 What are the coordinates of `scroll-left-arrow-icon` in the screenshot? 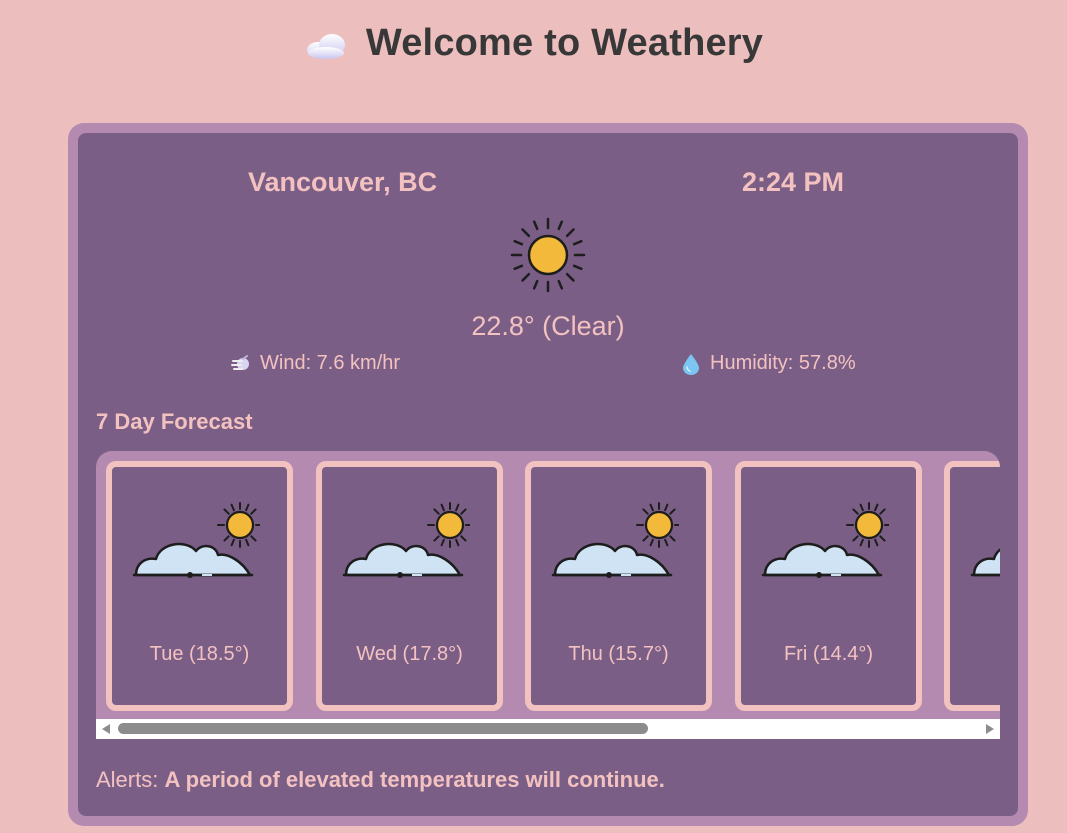 It's located at (106, 729).